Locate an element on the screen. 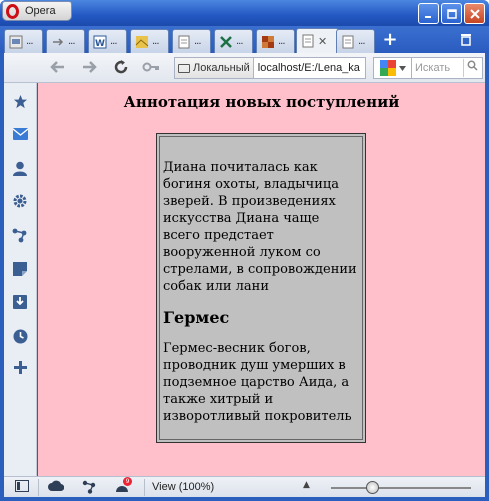 The height and width of the screenshot is (501, 489). opera-menu-label: Opera is located at coordinates (40, 11).